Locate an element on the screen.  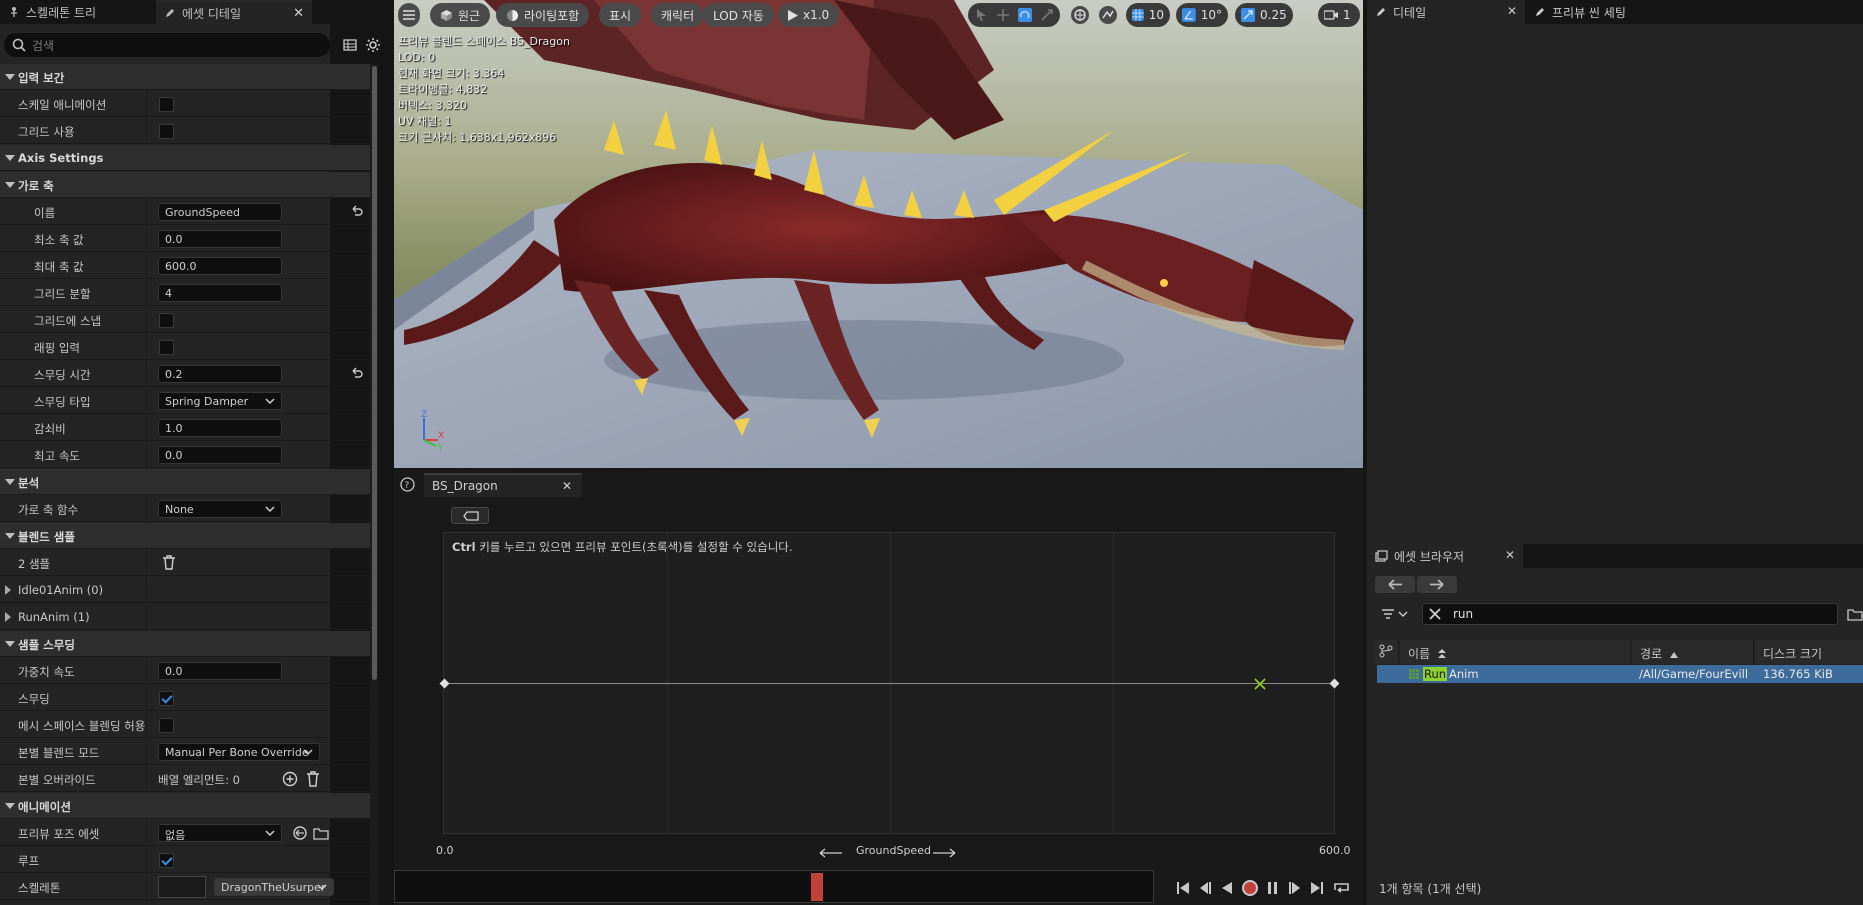
forward-button is located at coordinates (1437, 584).